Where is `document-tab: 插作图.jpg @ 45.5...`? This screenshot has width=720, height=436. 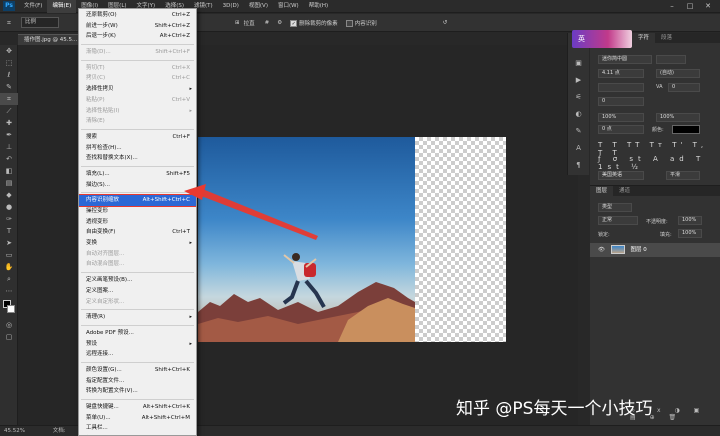
document-tab: 插作图.jpg @ 45.5... is located at coordinates (51, 39).